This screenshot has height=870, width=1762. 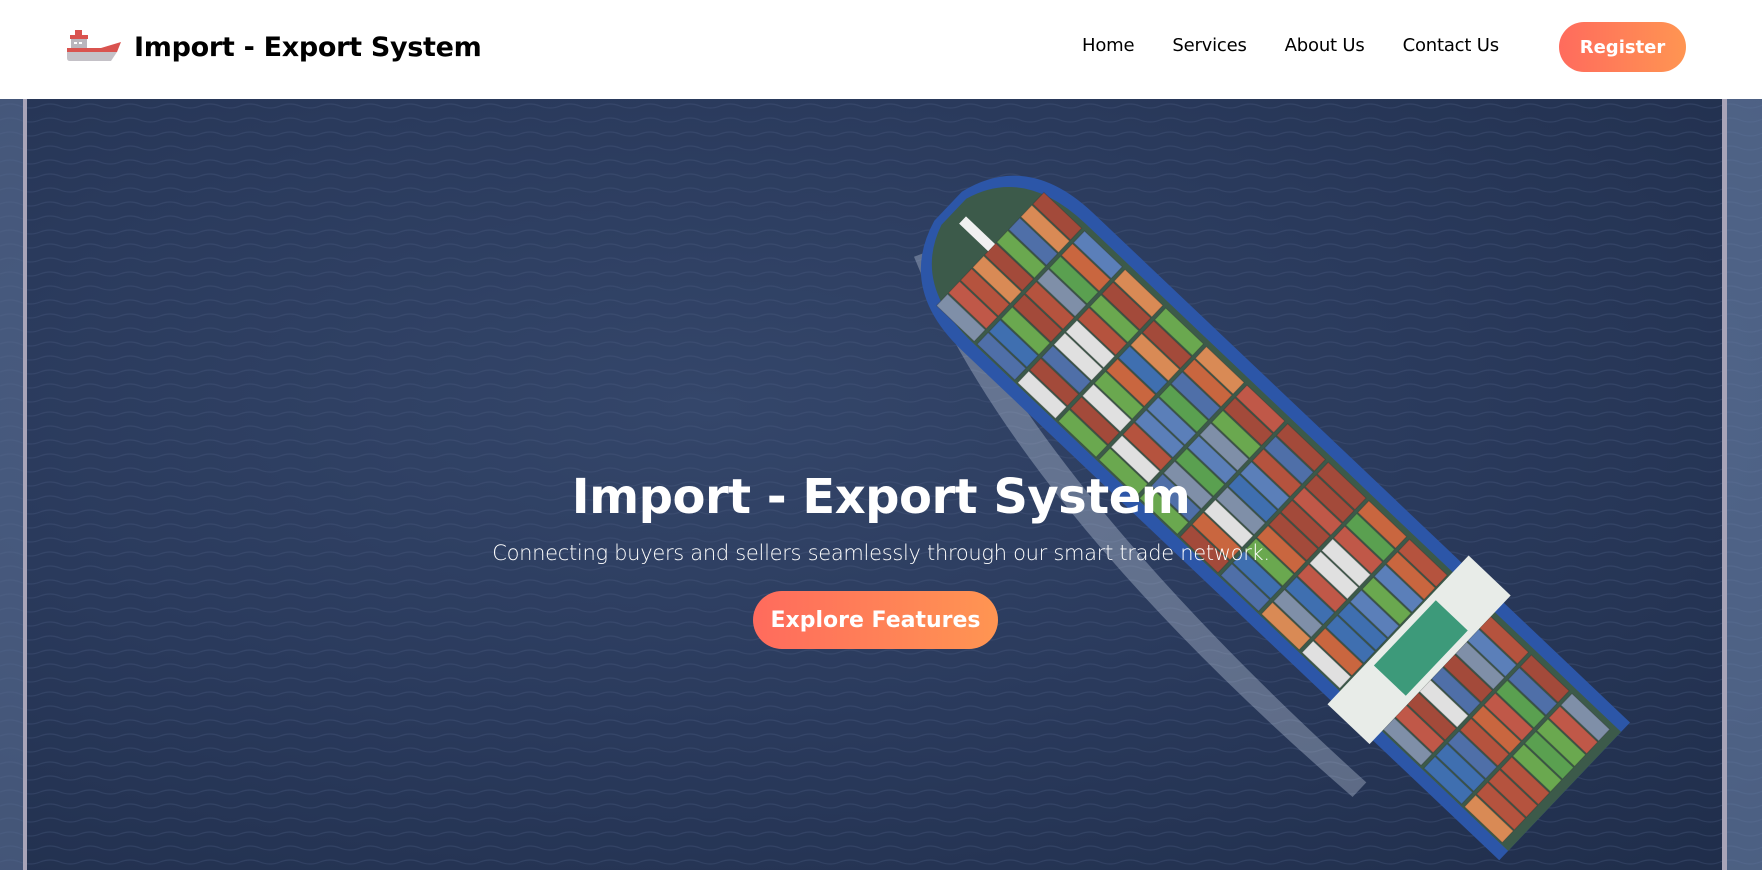 I want to click on explore-features-button: Explore Features, so click(x=875, y=620).